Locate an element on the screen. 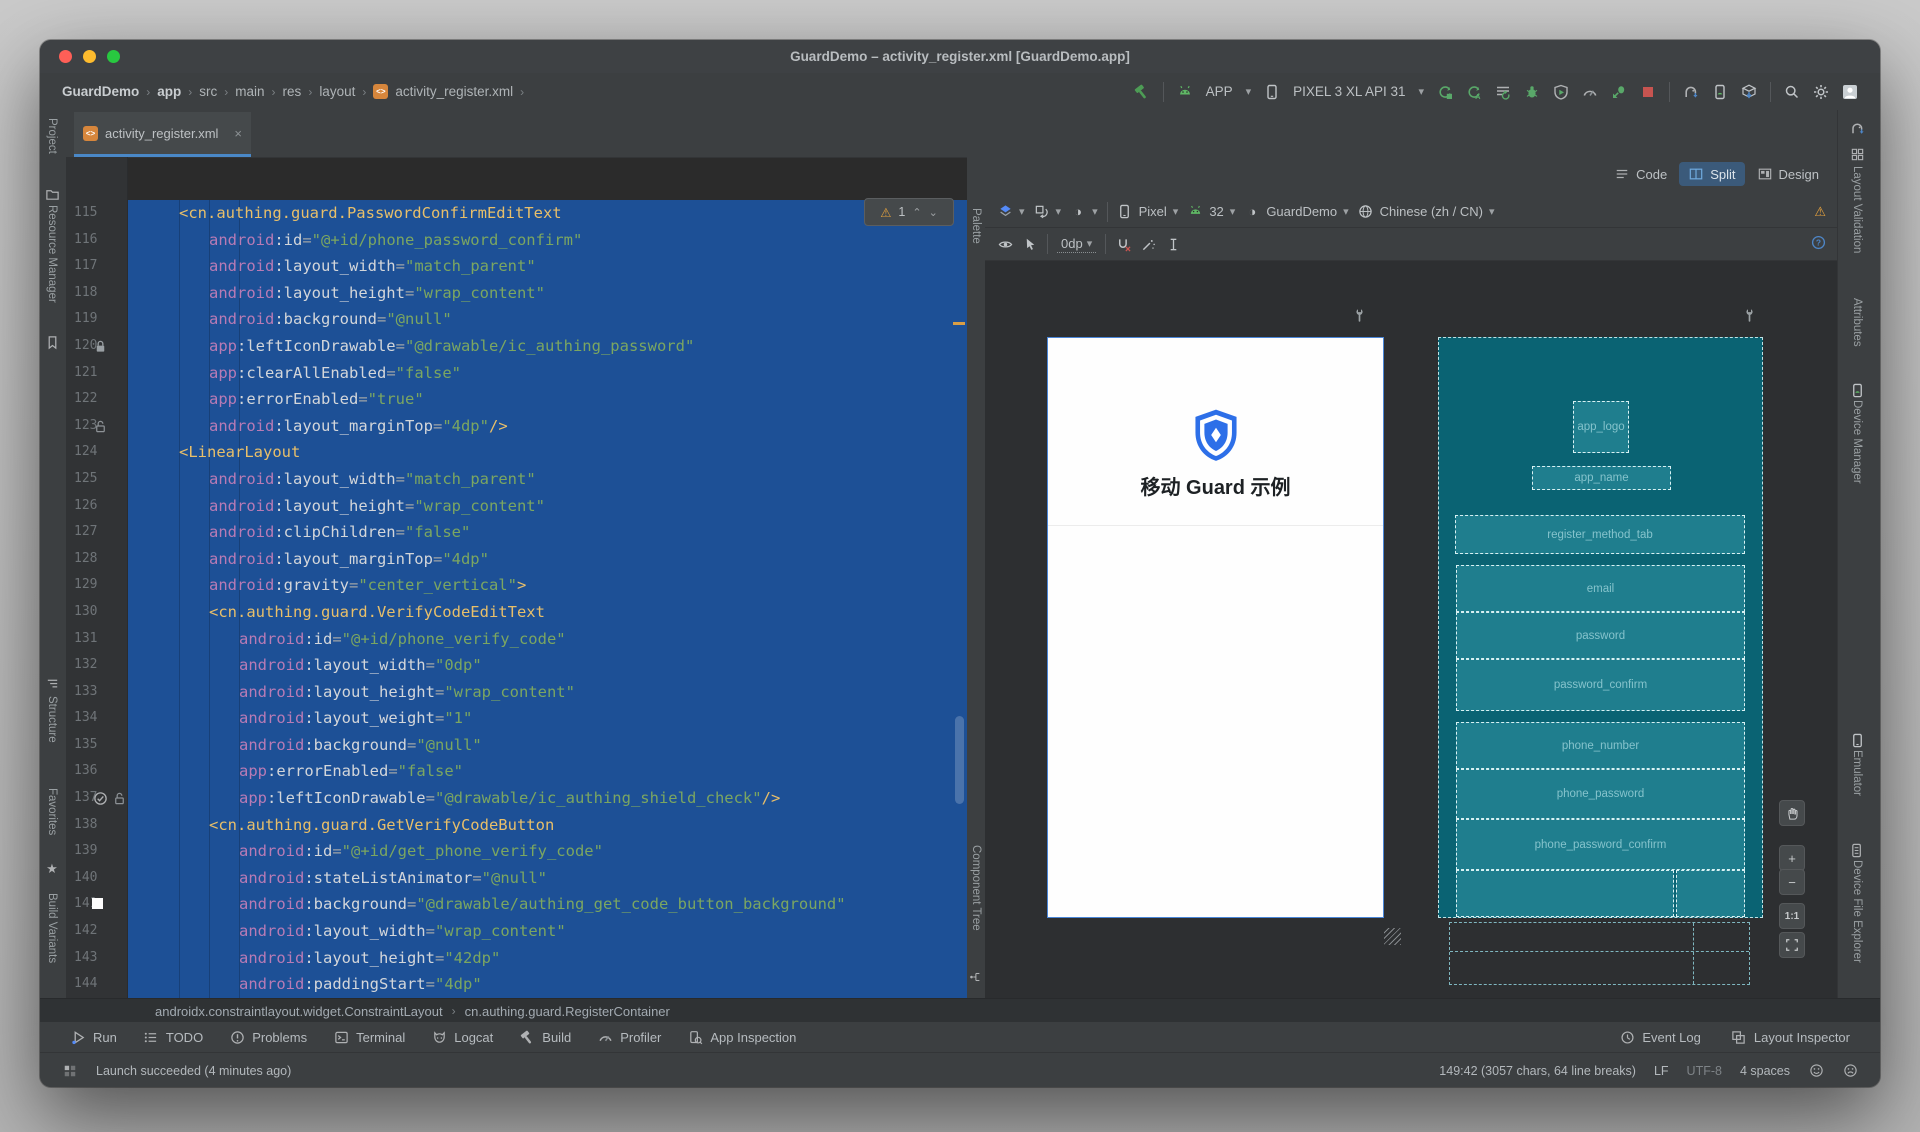 The image size is (1920, 1132). prev-warning-icon: ⌃ is located at coordinates (916, 212).